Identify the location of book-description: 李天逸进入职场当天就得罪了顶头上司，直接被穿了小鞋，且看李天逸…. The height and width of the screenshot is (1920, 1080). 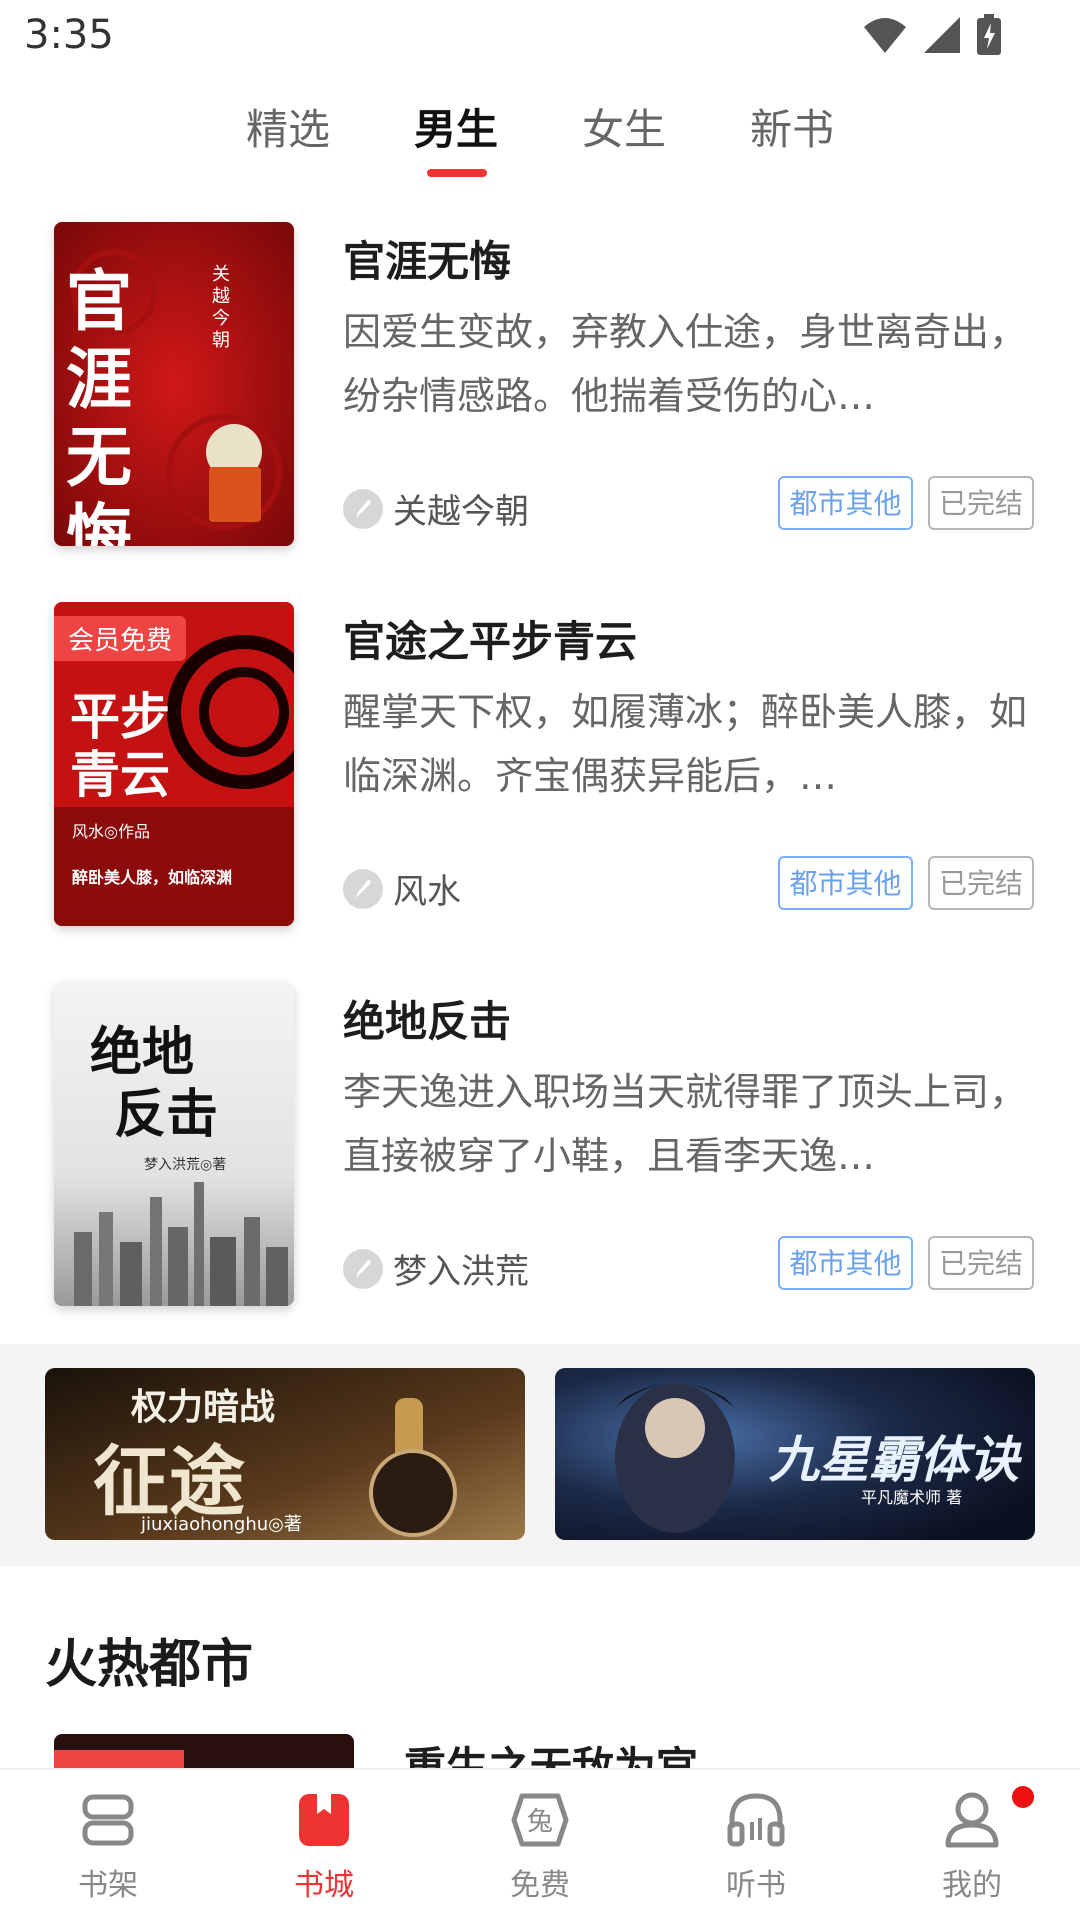
(685, 1124).